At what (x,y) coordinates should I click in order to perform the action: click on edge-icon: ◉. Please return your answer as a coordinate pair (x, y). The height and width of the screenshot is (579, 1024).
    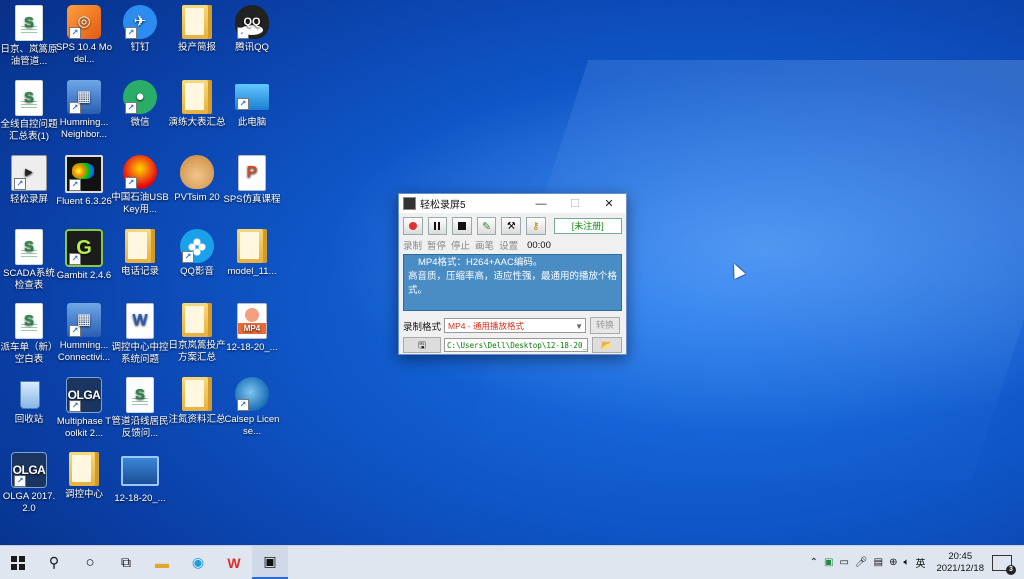
    Looking at the image, I should click on (198, 562).